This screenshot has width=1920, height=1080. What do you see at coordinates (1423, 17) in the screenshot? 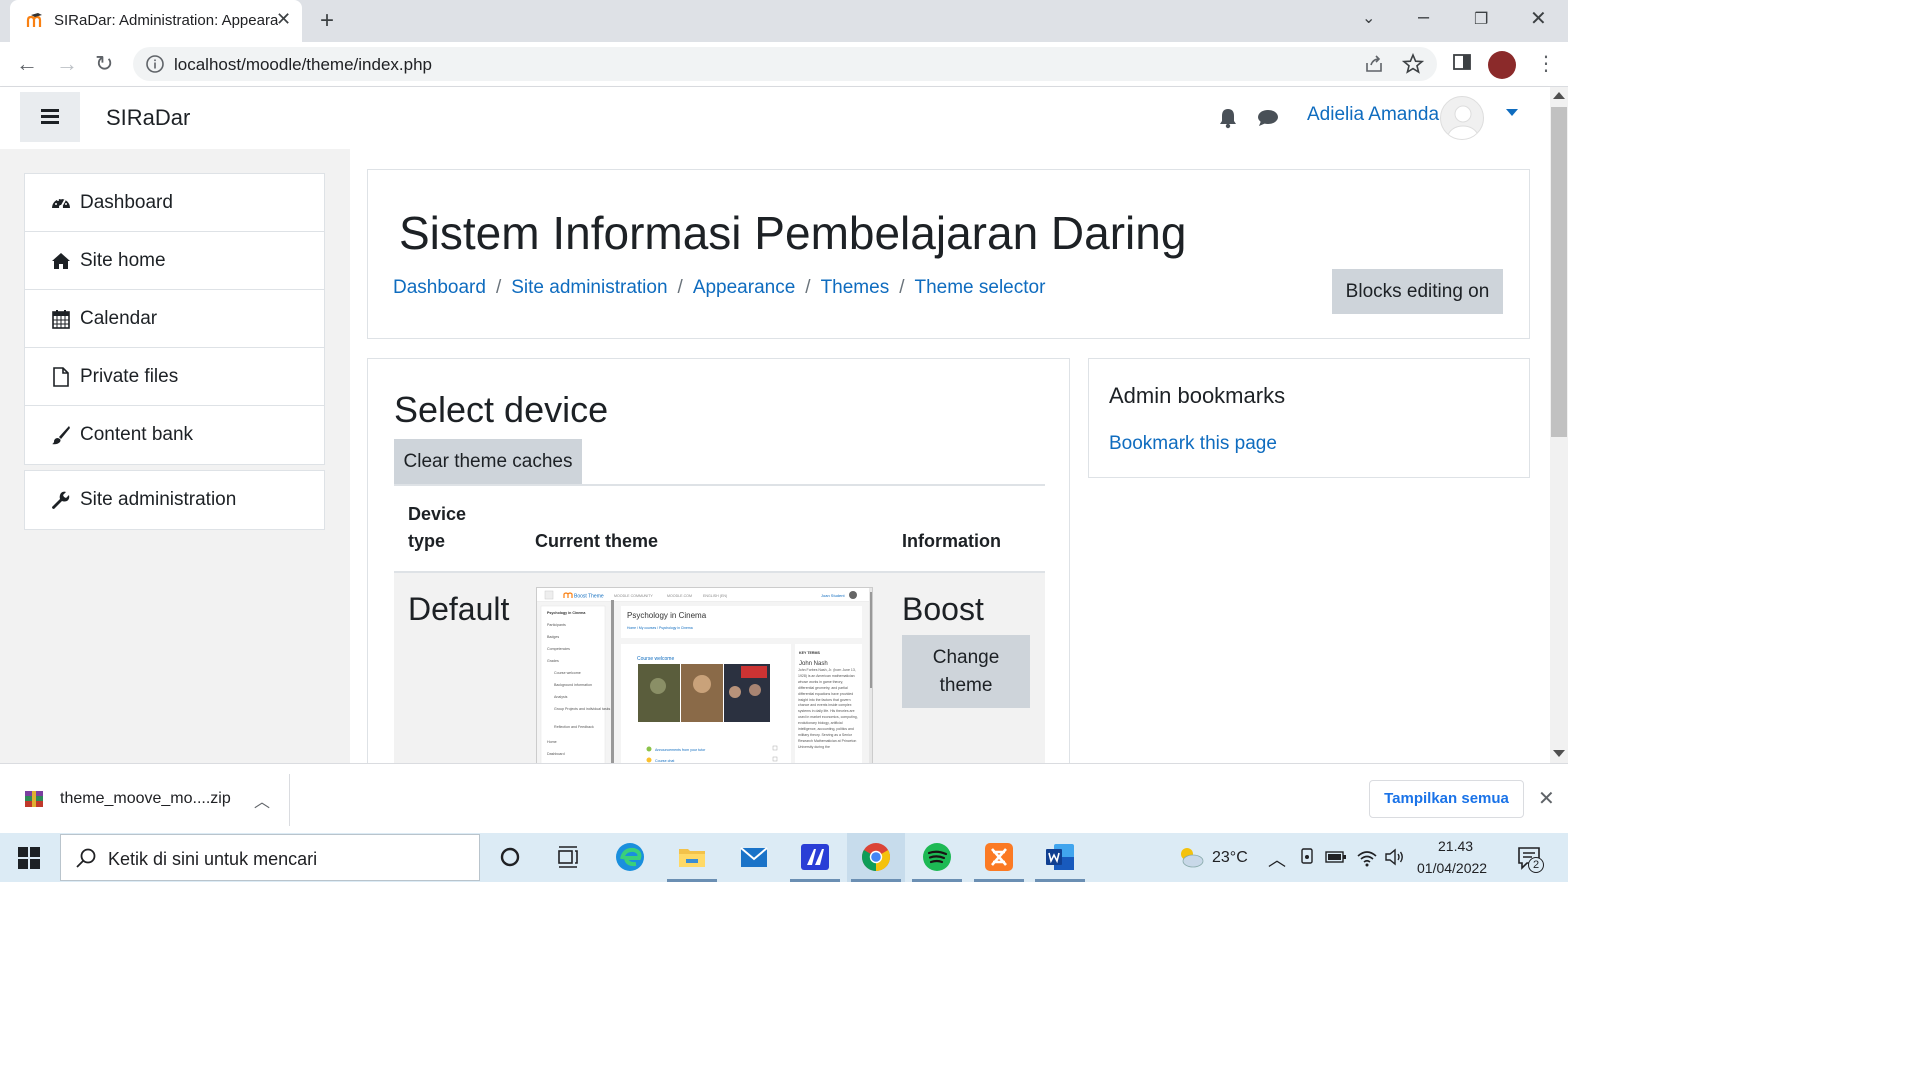
I see `minimize-icon: –` at bounding box center [1423, 17].